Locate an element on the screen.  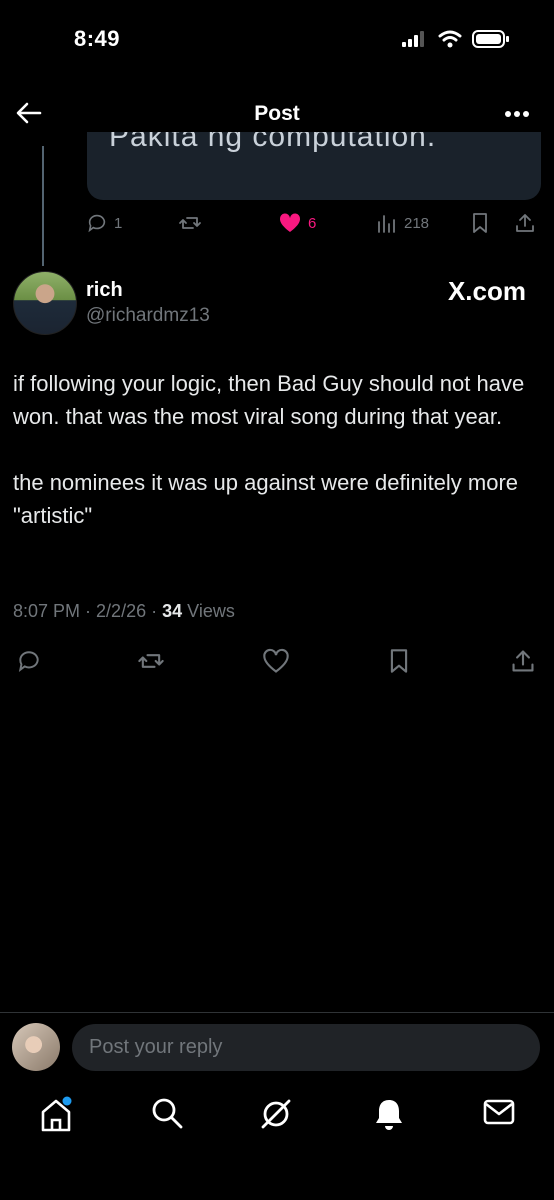
user-avatar is located at coordinates (36, 1047).